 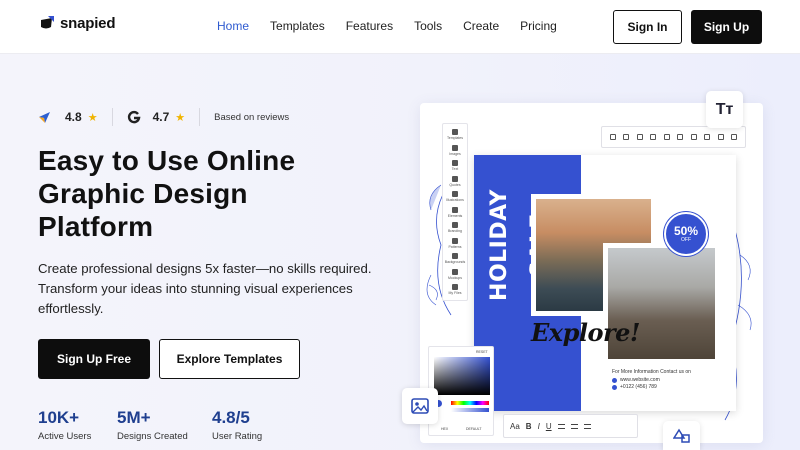 I want to click on g2-icon, so click(x=134, y=117).